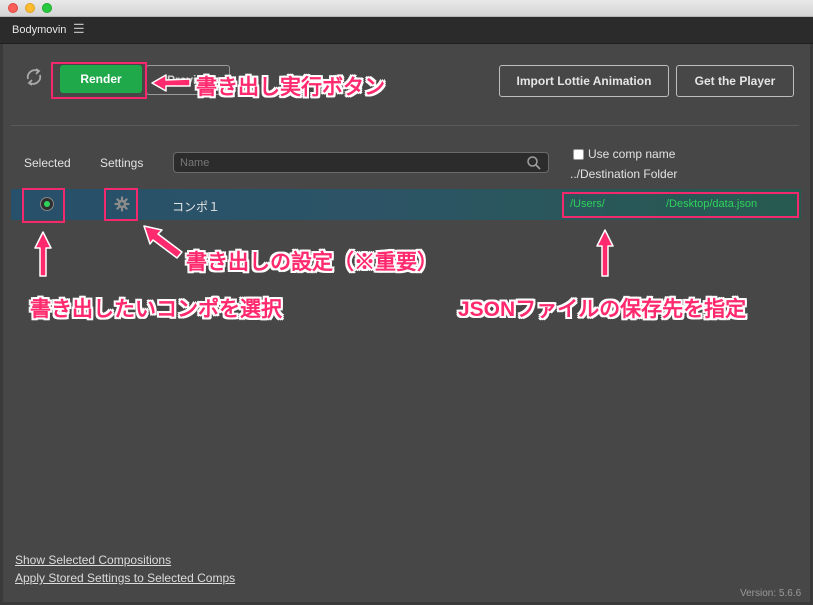 This screenshot has width=813, height=605. What do you see at coordinates (663, 204) in the screenshot?
I see `destination-path-link: /Users/ /Desktop/data.json` at bounding box center [663, 204].